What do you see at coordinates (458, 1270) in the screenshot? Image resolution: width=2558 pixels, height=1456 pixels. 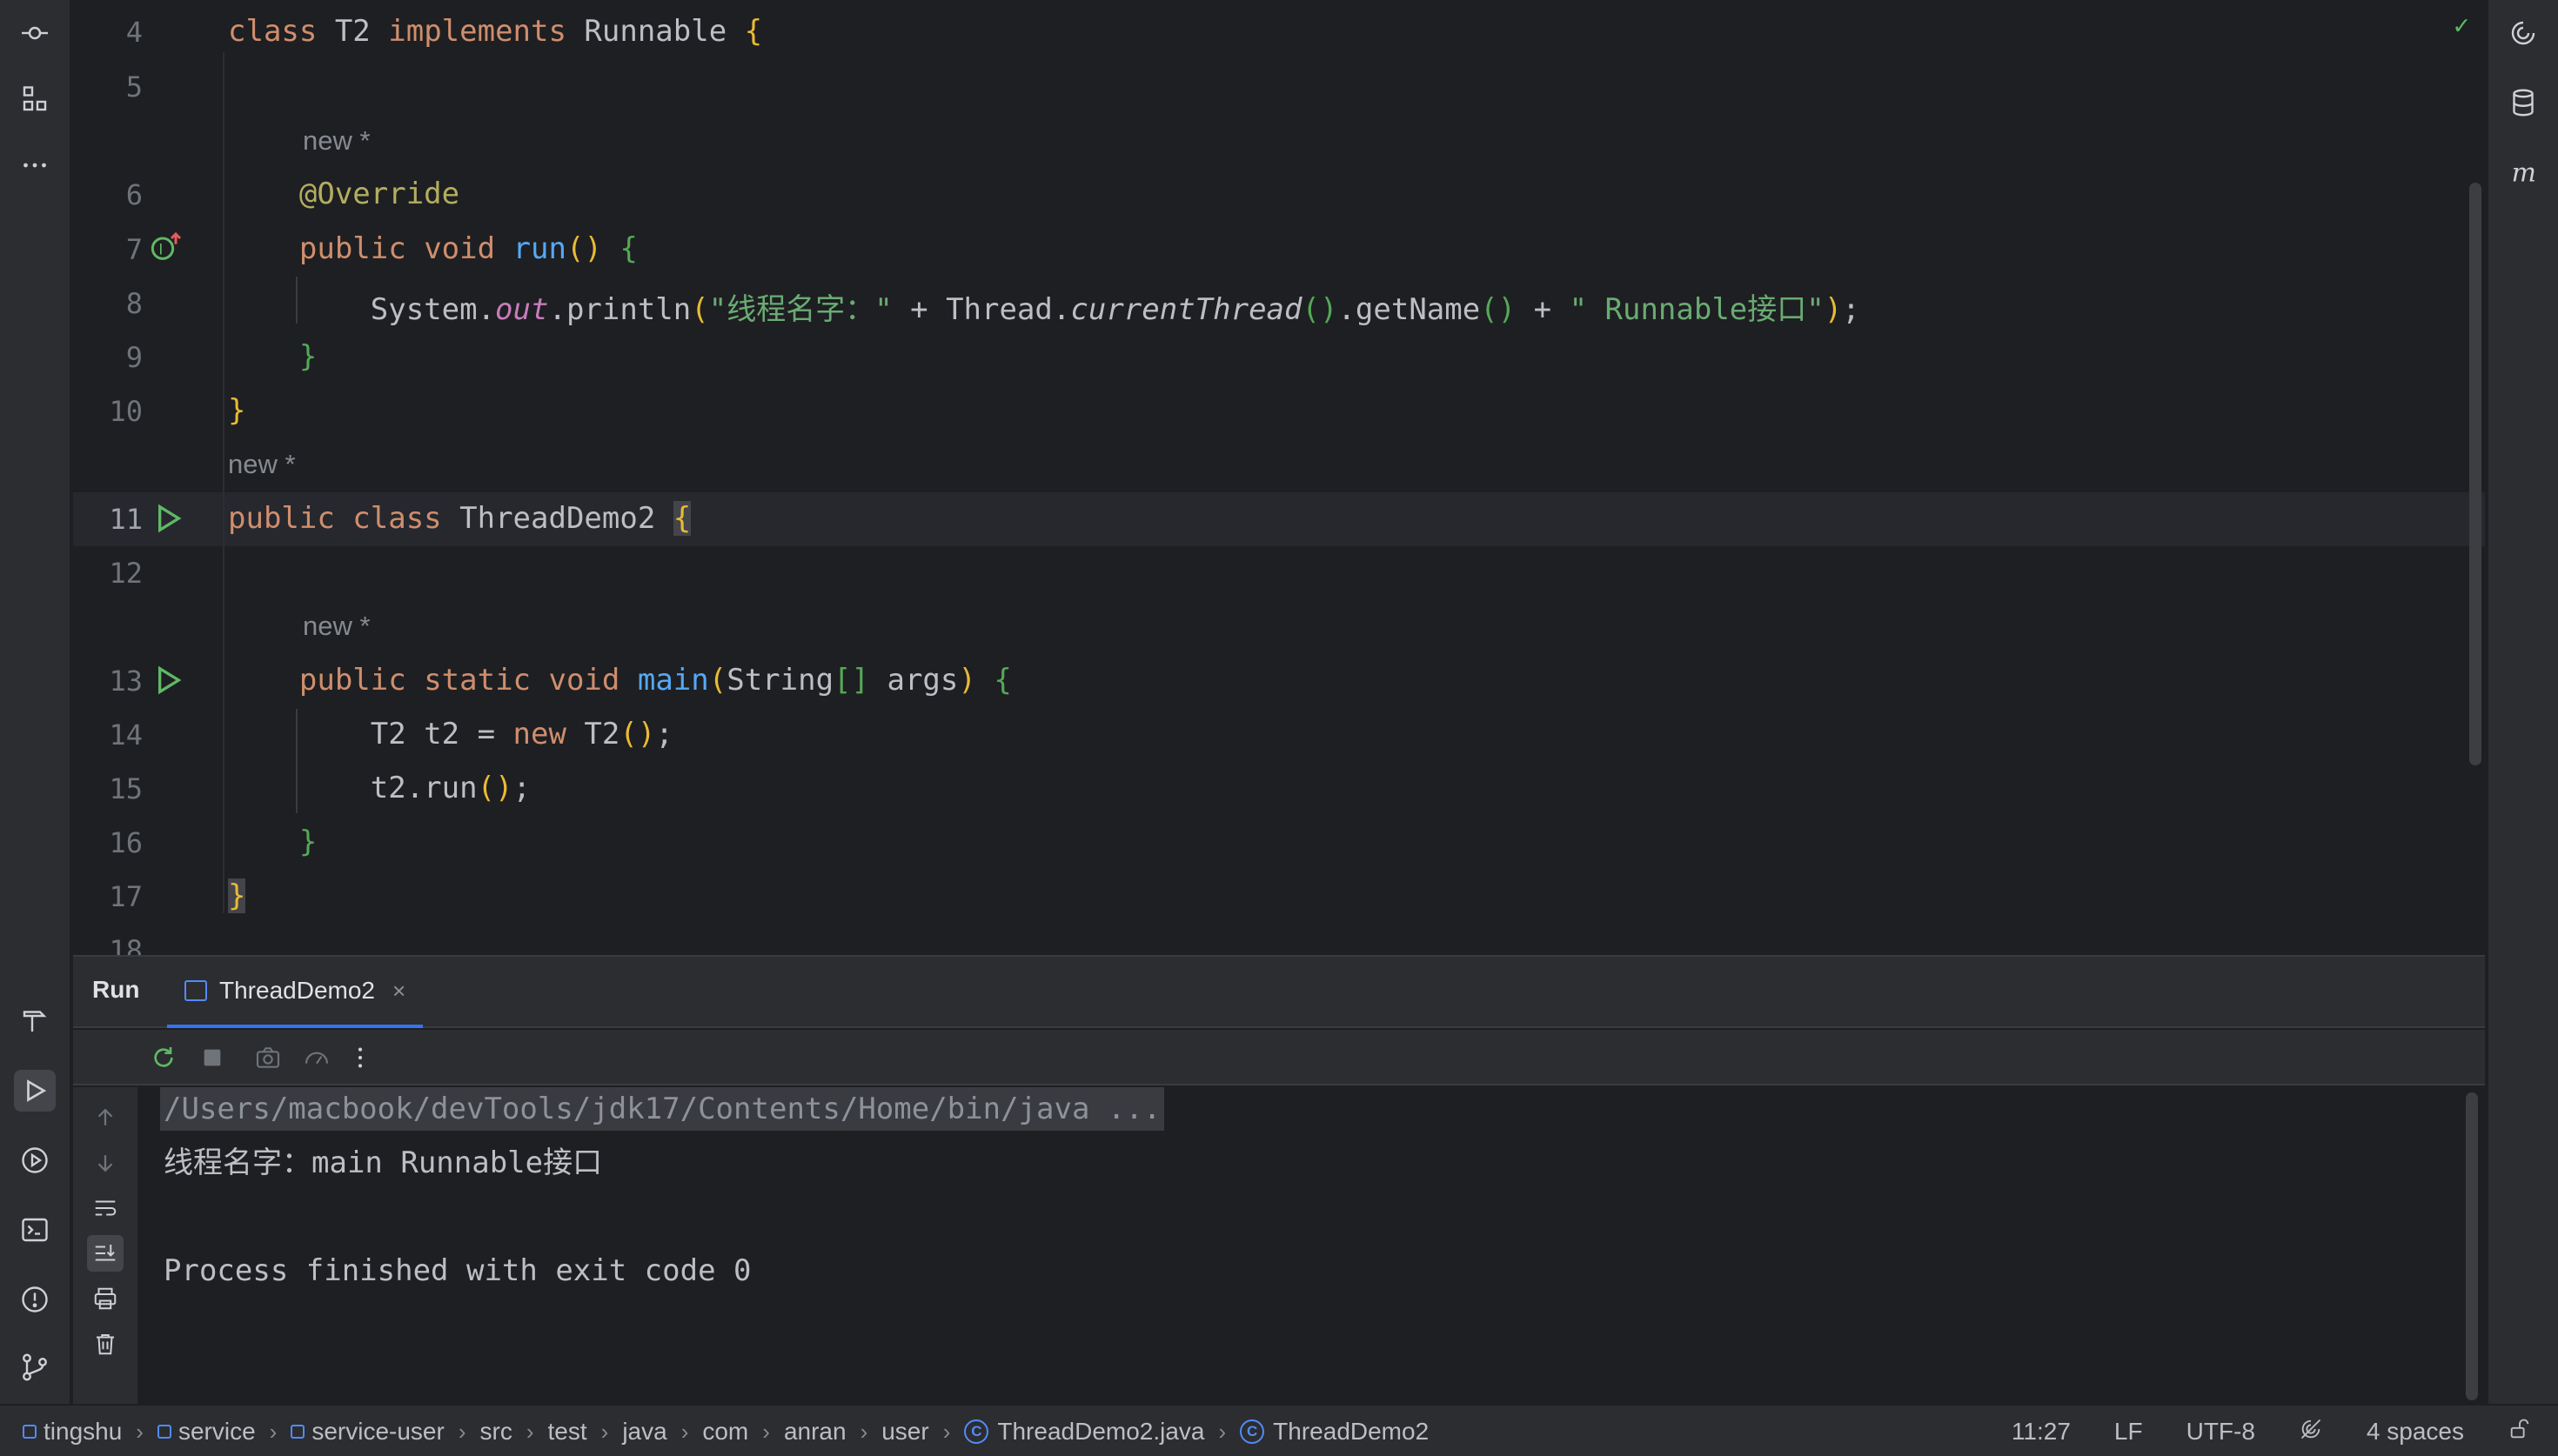 I see `console-line: Process finished with exit code 0` at bounding box center [458, 1270].